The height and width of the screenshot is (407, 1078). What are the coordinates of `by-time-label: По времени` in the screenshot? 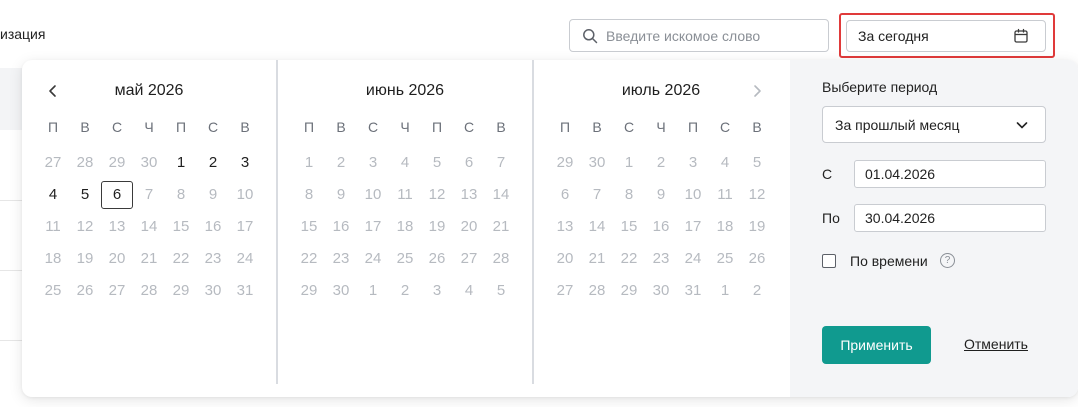 It's located at (889, 261).